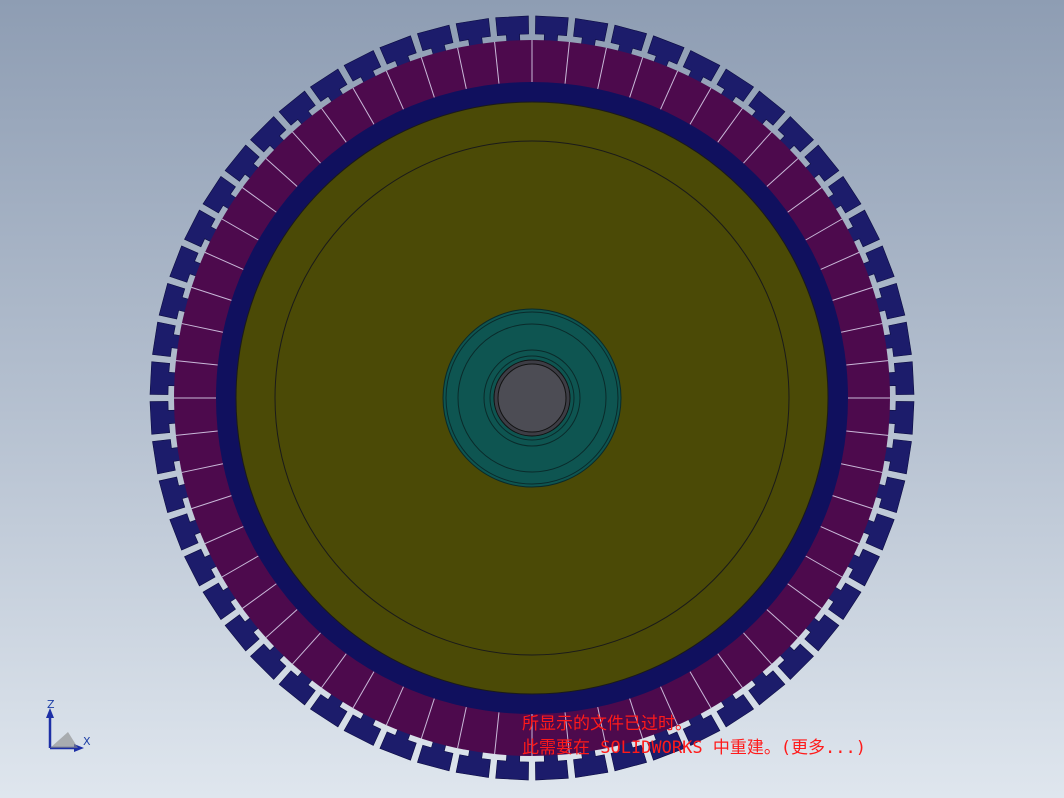 The image size is (1064, 798). Describe the element at coordinates (87, 741) in the screenshot. I see `axis-x-label: X` at that location.